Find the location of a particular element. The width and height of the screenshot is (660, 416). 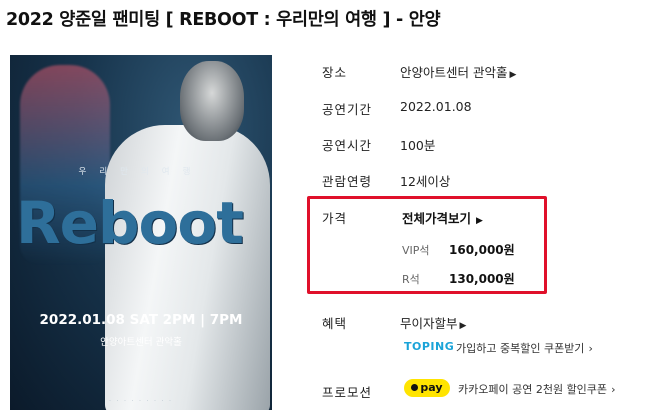

kakaopay-badge: pay is located at coordinates (427, 388).